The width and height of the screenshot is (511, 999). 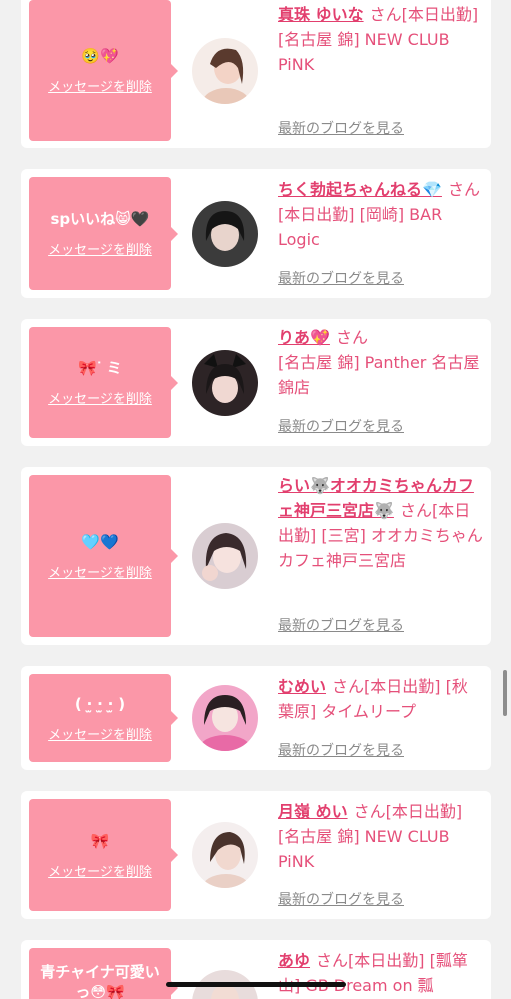 I want to click on cast-details: [本日出勤] [岡崎] BAR Logic, so click(x=360, y=227).